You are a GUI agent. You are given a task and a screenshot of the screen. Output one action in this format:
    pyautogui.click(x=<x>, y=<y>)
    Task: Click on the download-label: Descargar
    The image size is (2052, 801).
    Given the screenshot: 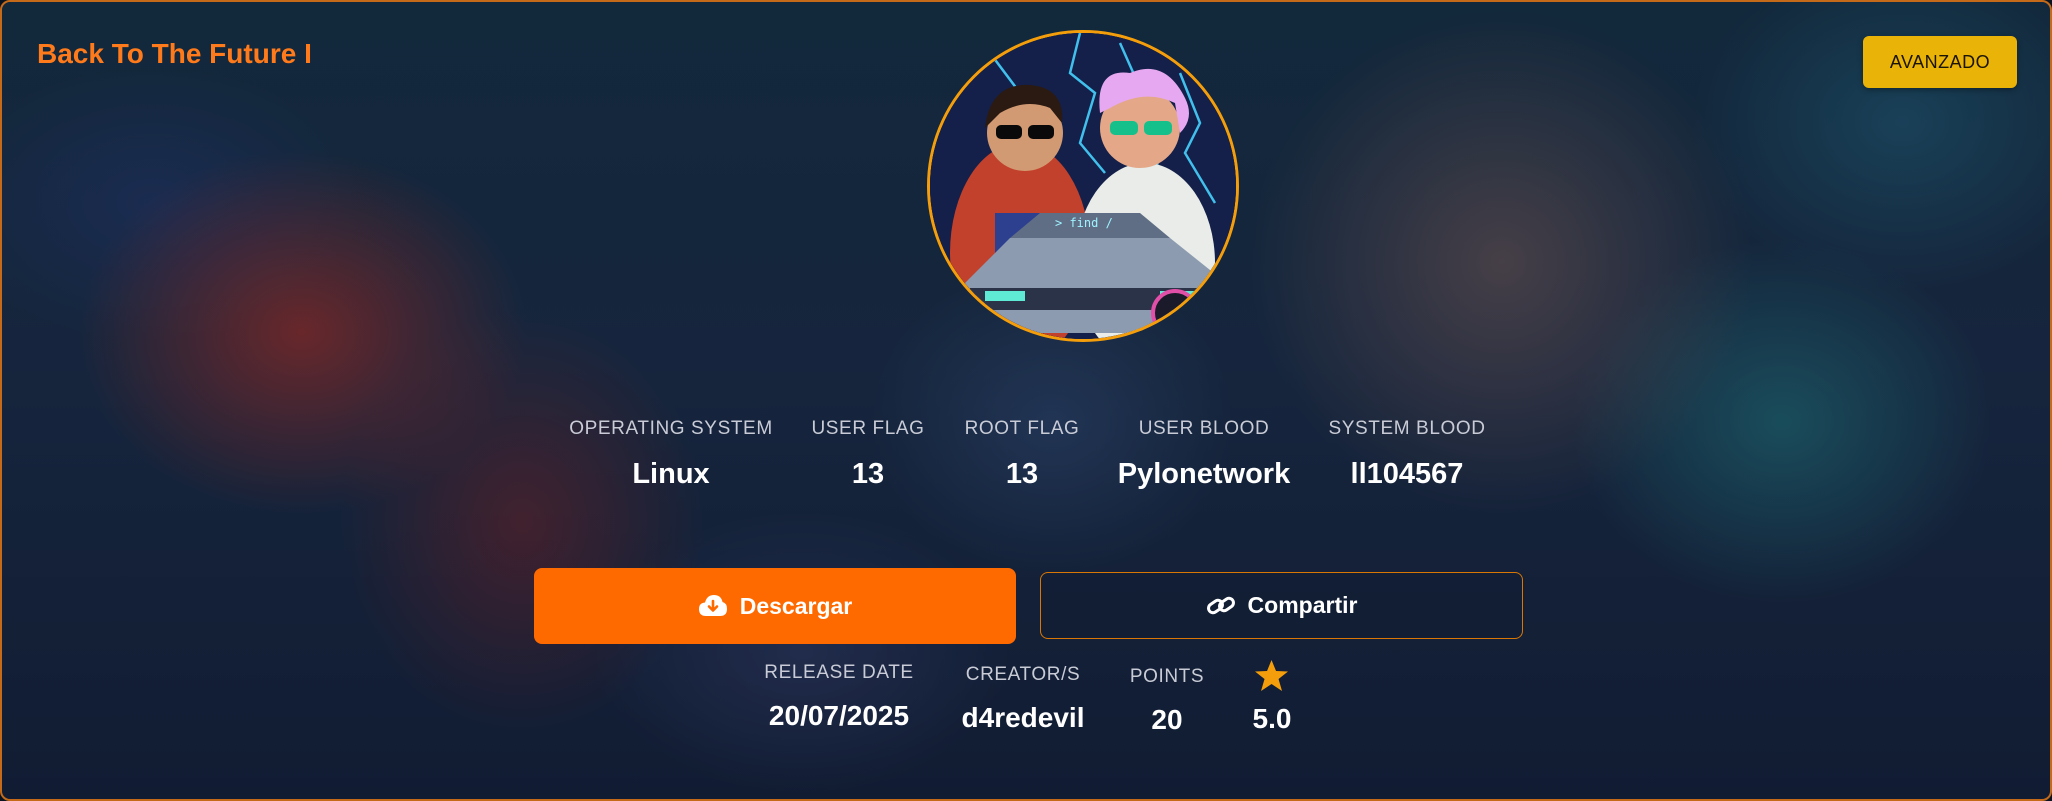 What is the action you would take?
    pyautogui.click(x=796, y=605)
    